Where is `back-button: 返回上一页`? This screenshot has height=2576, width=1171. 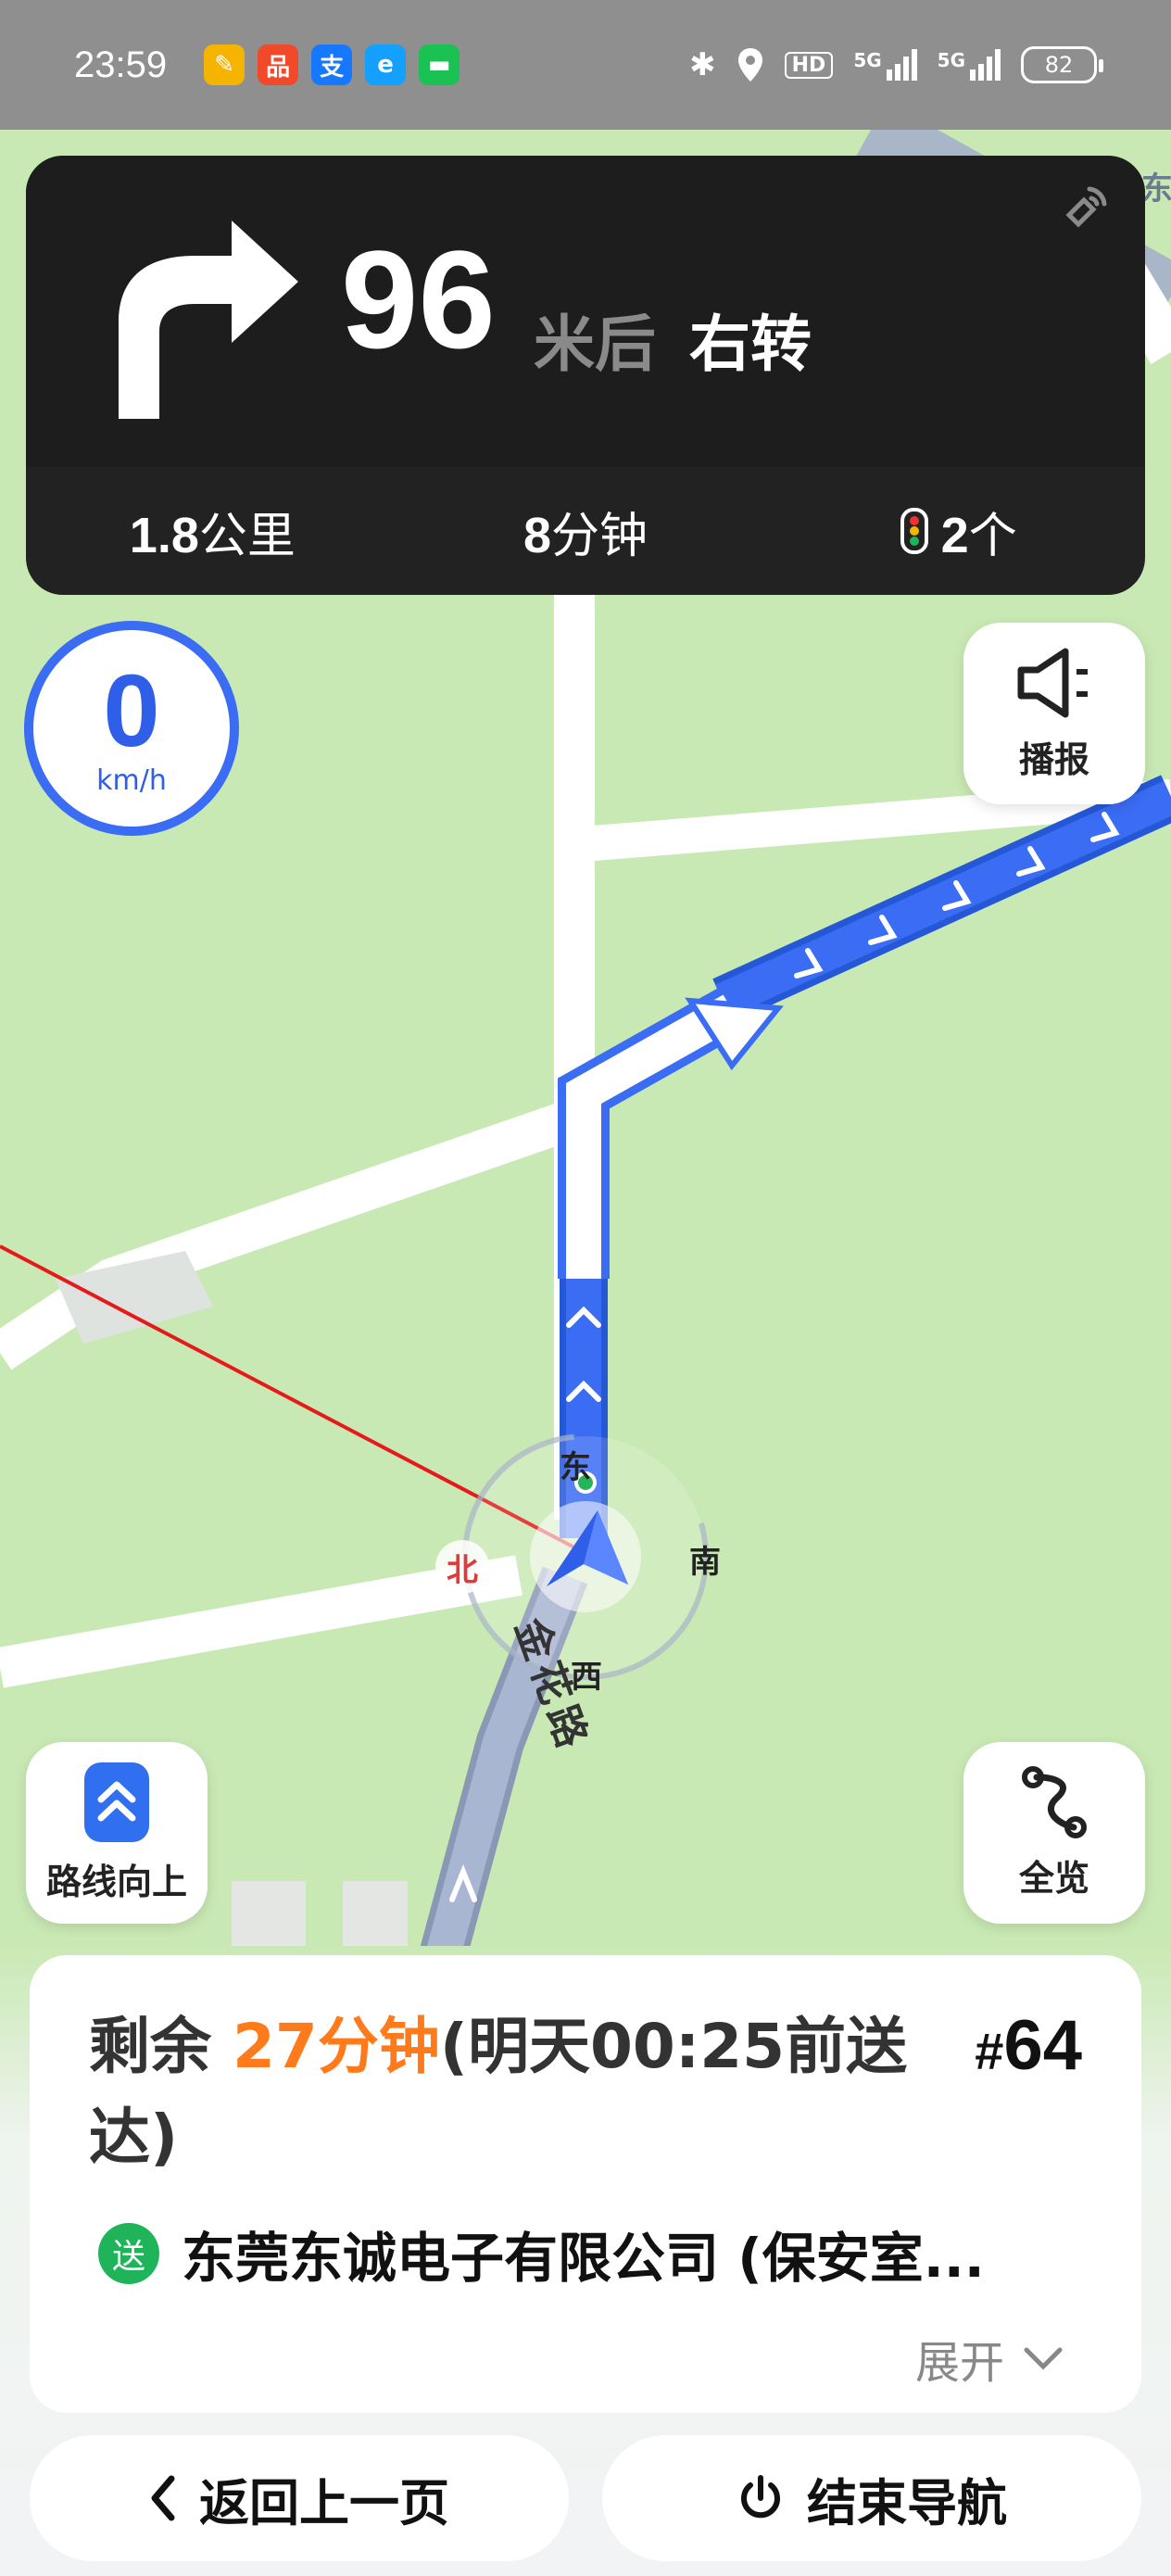
back-button: 返回上一页 is located at coordinates (300, 2498).